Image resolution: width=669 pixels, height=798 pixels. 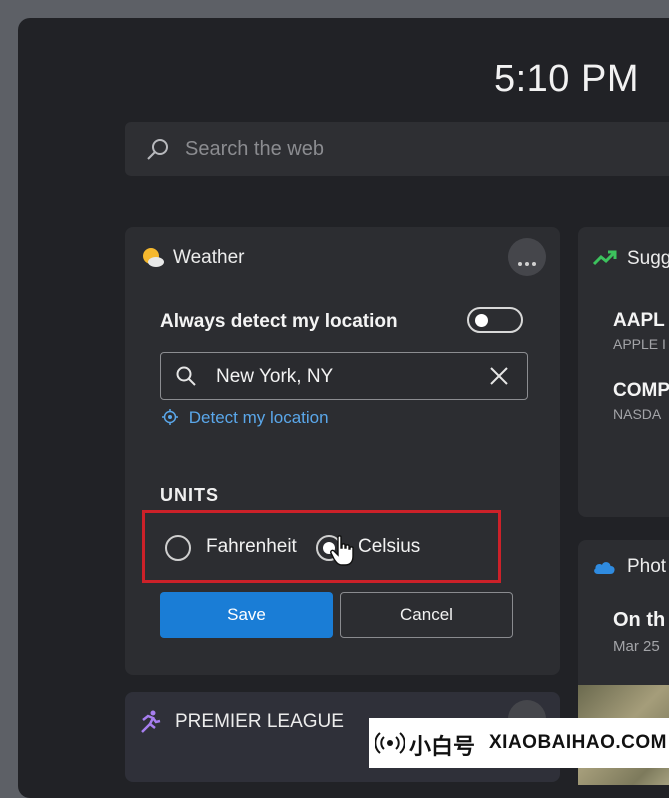 What do you see at coordinates (178, 548) in the screenshot?
I see `fahrenheit-radio` at bounding box center [178, 548].